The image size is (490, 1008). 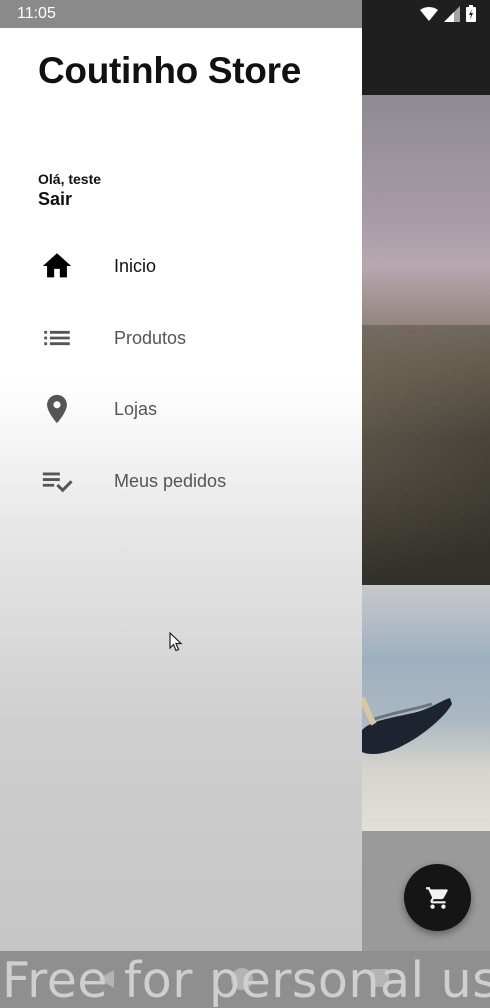 I want to click on wifi-icon, so click(x=429, y=13).